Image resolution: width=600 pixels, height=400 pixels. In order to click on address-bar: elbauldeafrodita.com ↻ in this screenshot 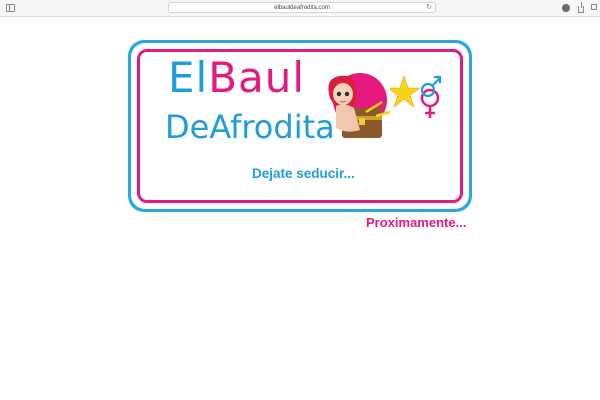, I will do `click(302, 7)`.